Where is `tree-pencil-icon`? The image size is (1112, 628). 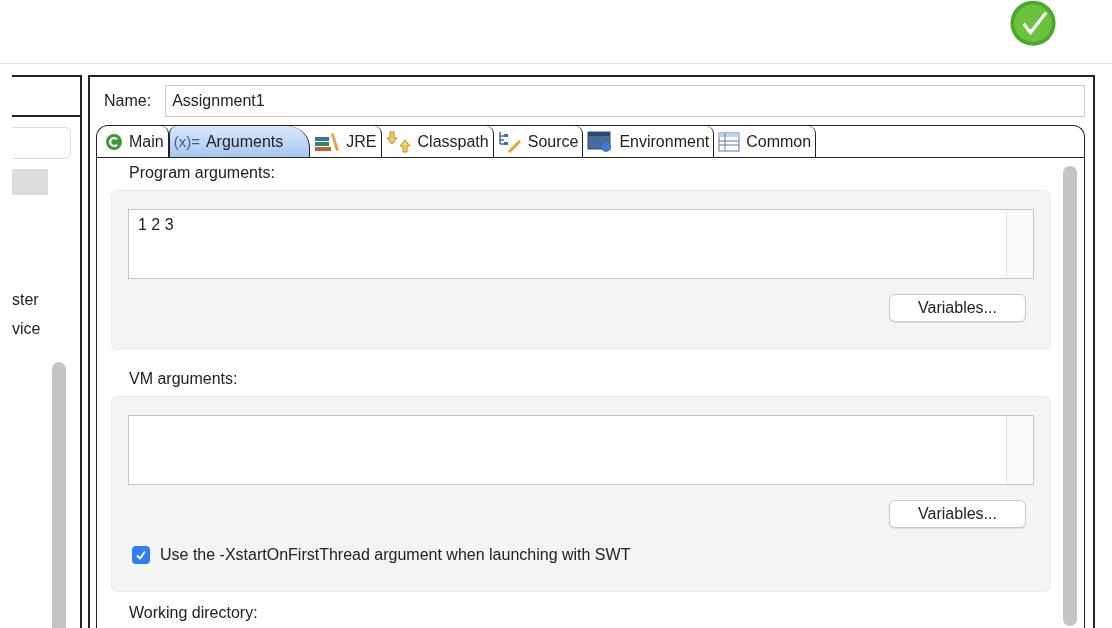
tree-pencil-icon is located at coordinates (509, 141).